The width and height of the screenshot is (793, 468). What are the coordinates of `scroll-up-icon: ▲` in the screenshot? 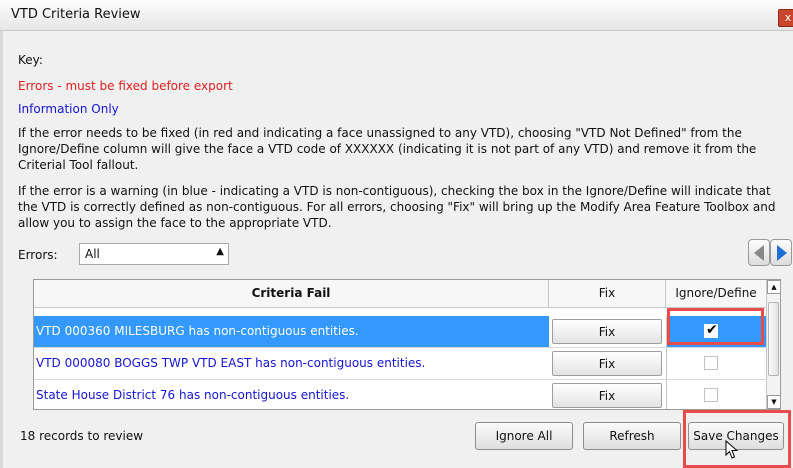 It's located at (773, 287).